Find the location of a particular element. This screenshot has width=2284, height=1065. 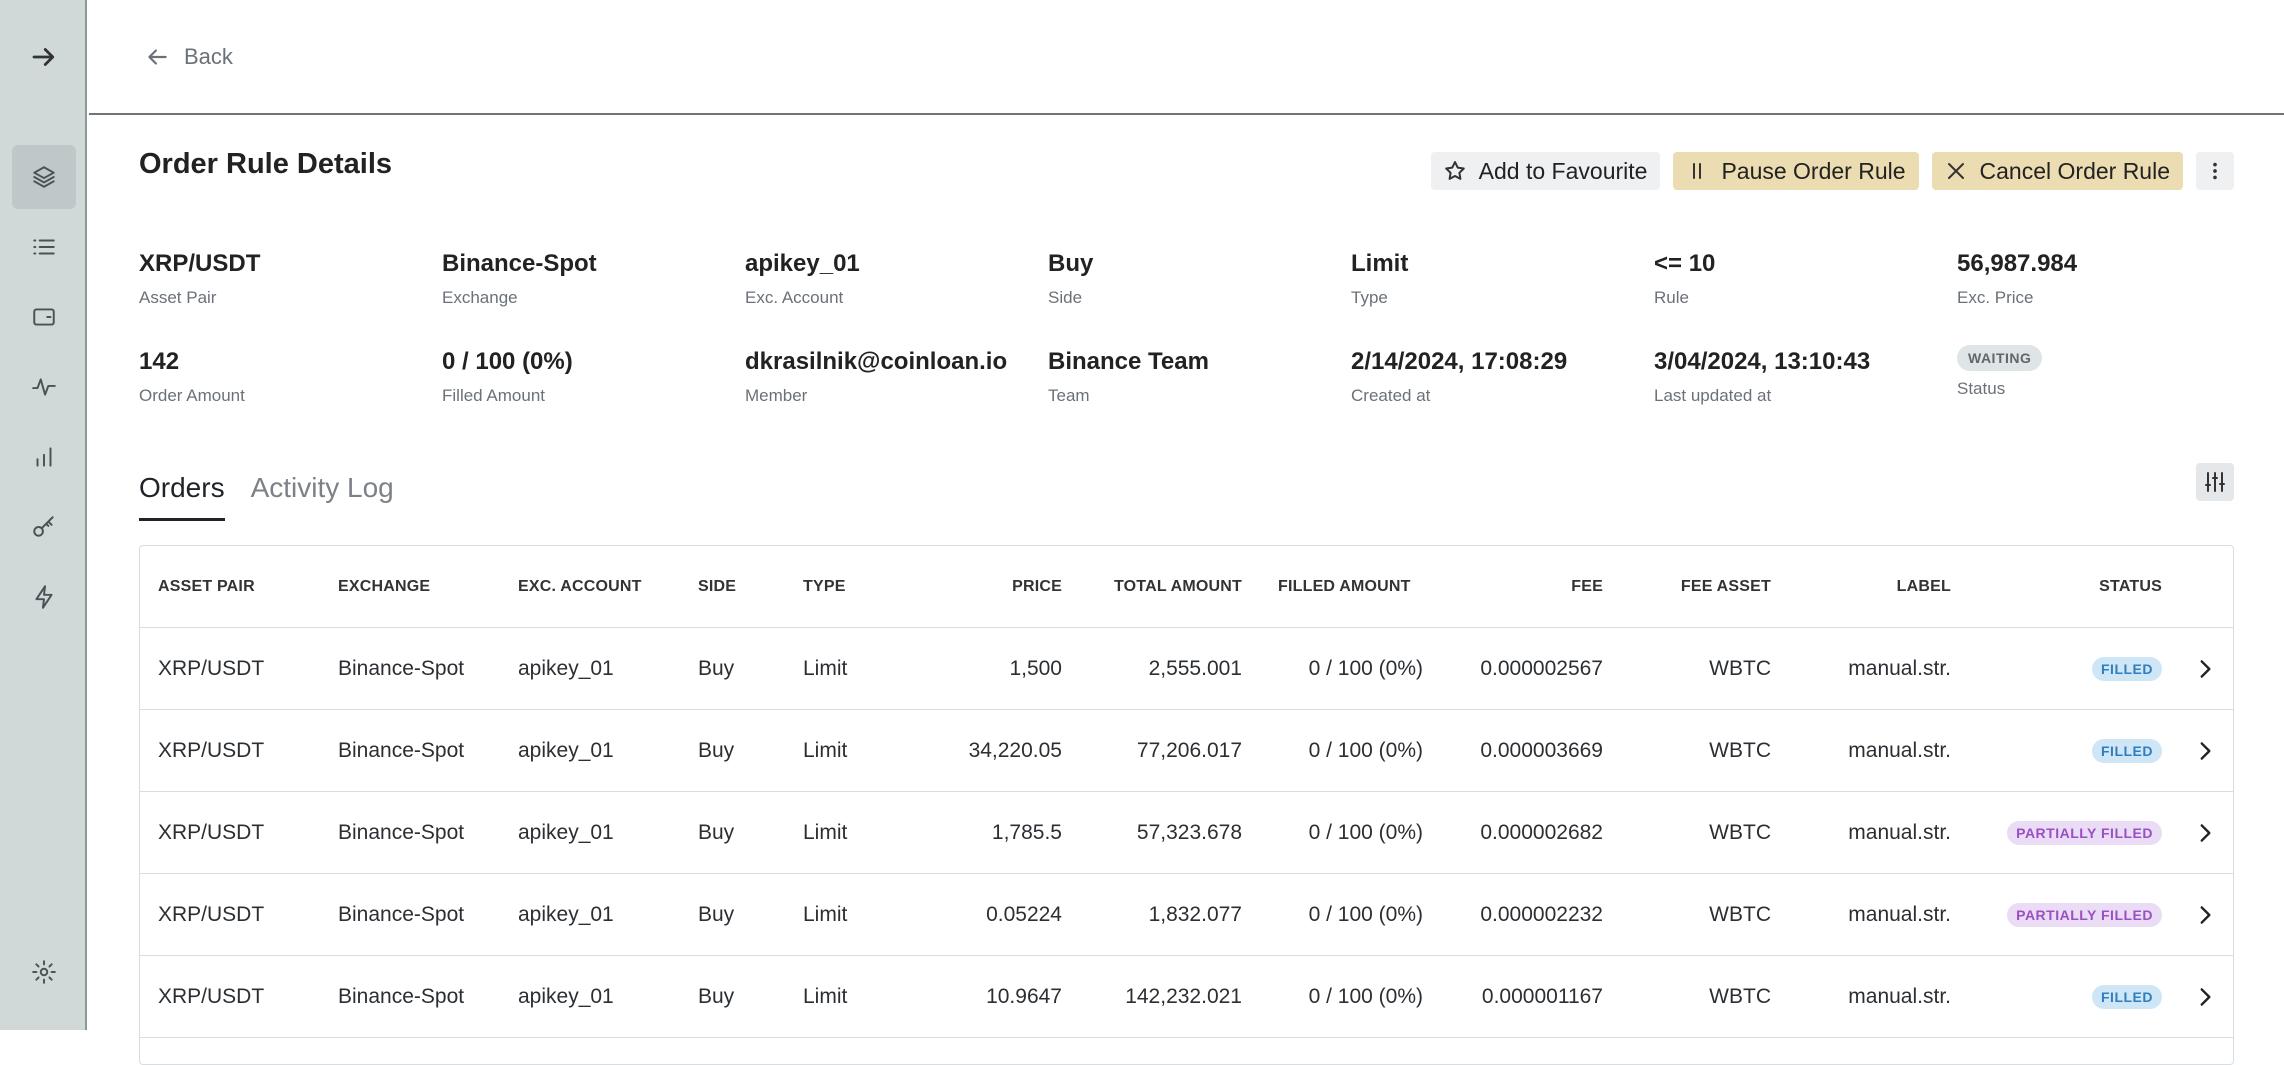

detail-label: Type is located at coordinates (1369, 297).